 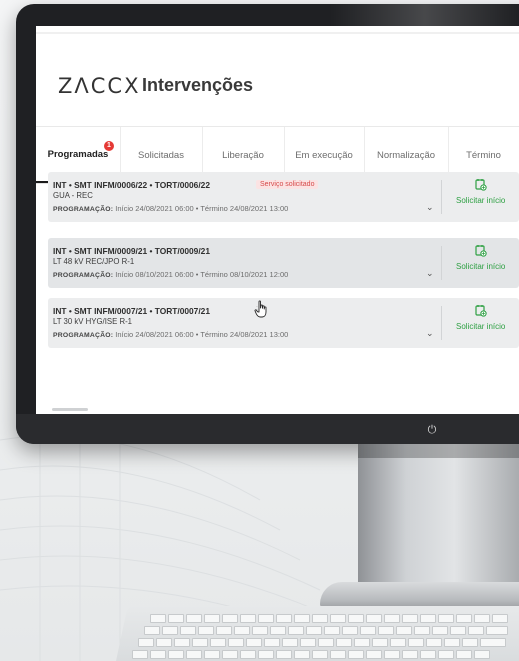 I want to click on stand-shadow, so click(x=438, y=451).